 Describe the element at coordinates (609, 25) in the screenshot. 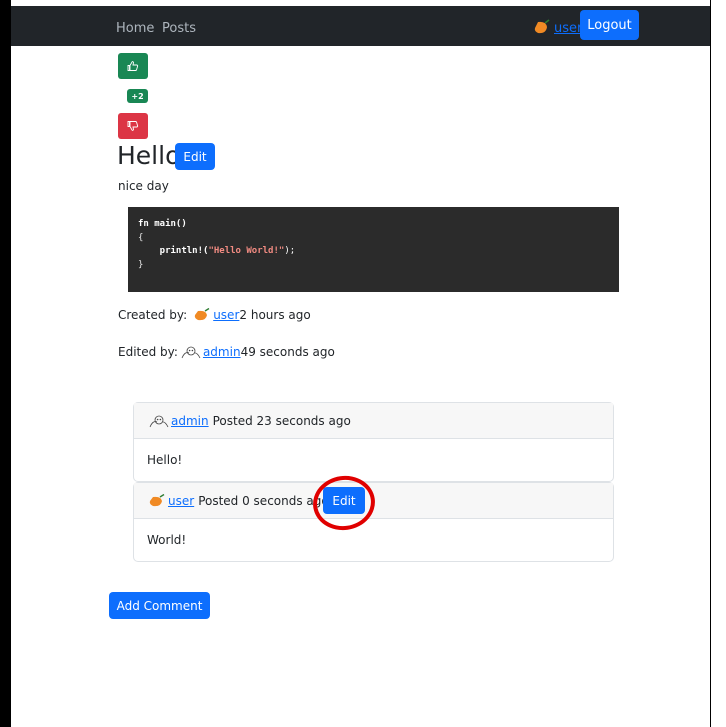

I see `logout-button: Logout` at that location.